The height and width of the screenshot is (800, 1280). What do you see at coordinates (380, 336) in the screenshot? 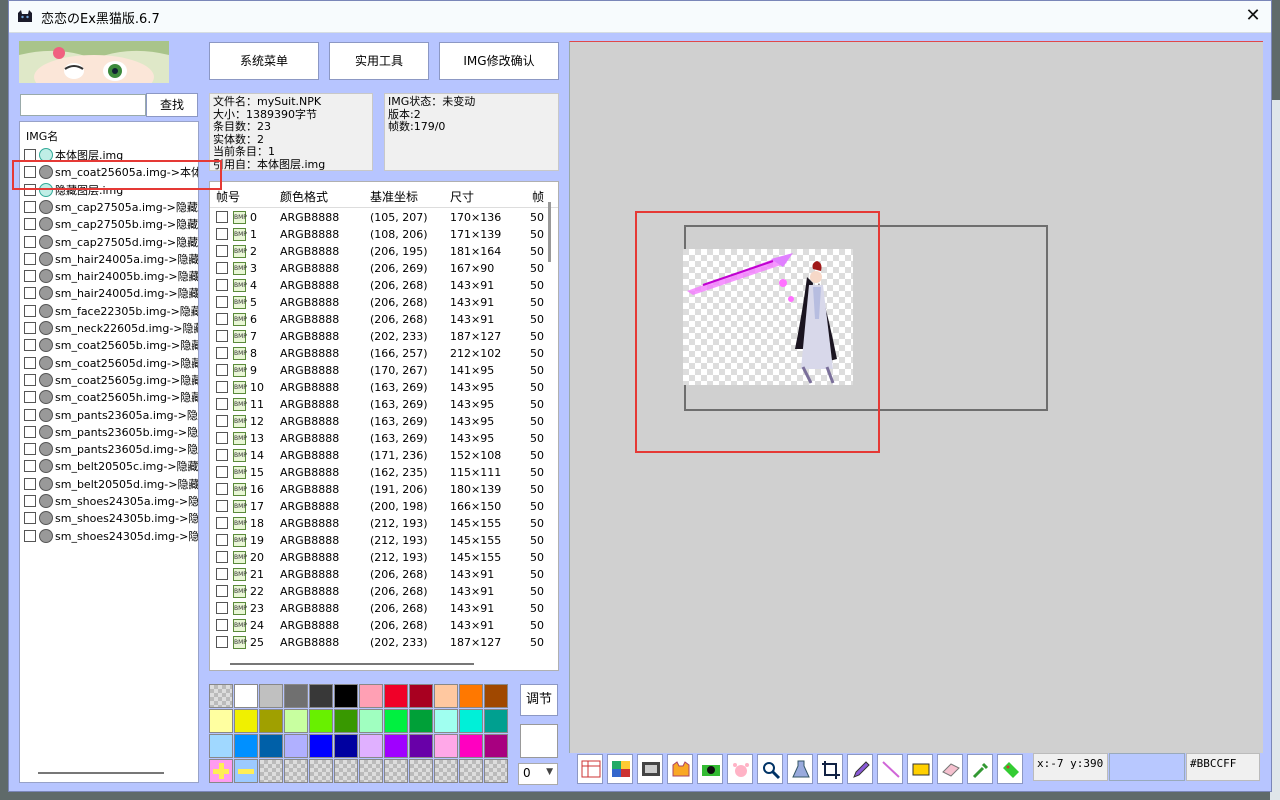
I see `frame-row: BMP 7 ARGB8888 (202, 233) 187×127 50` at bounding box center [380, 336].